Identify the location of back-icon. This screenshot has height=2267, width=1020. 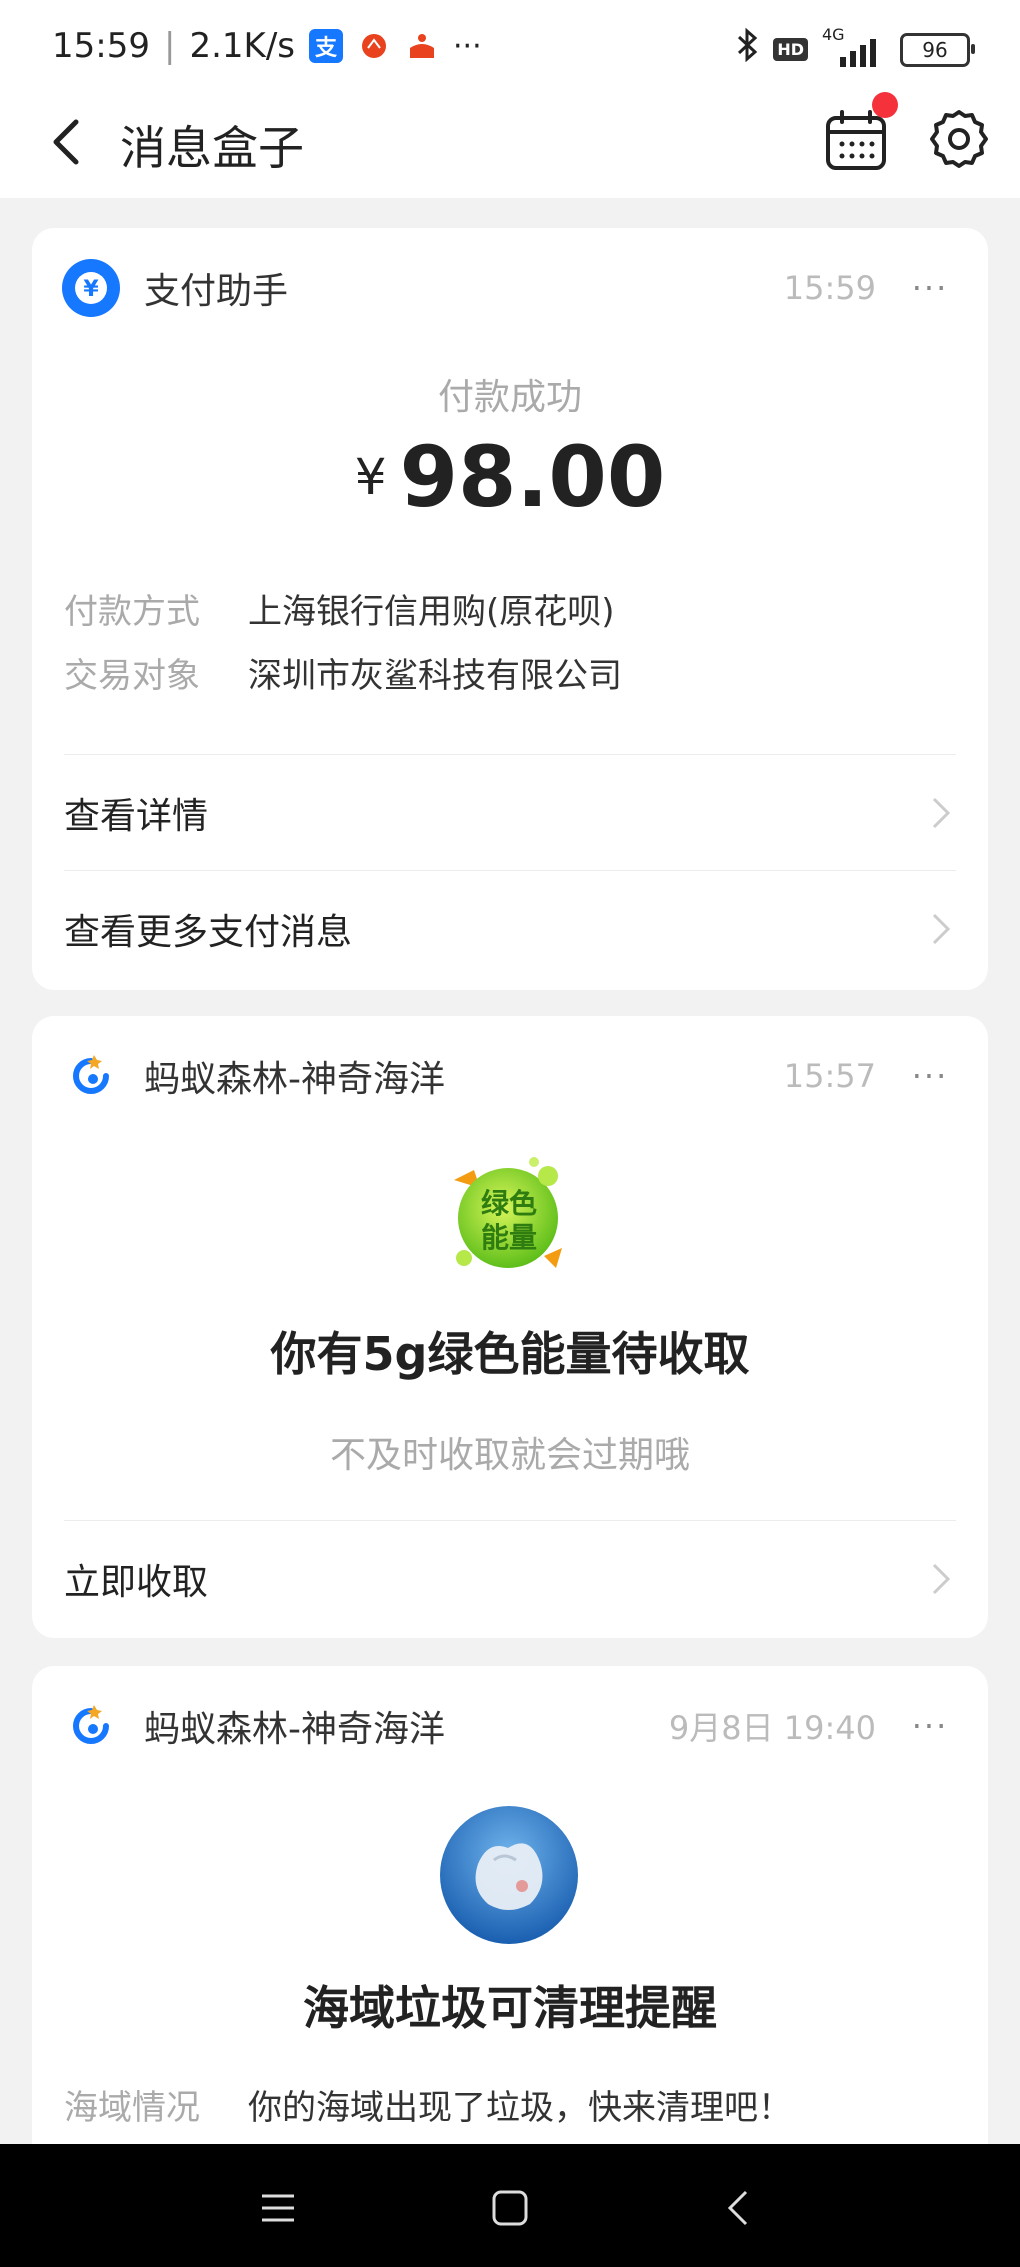
(740, 2208).